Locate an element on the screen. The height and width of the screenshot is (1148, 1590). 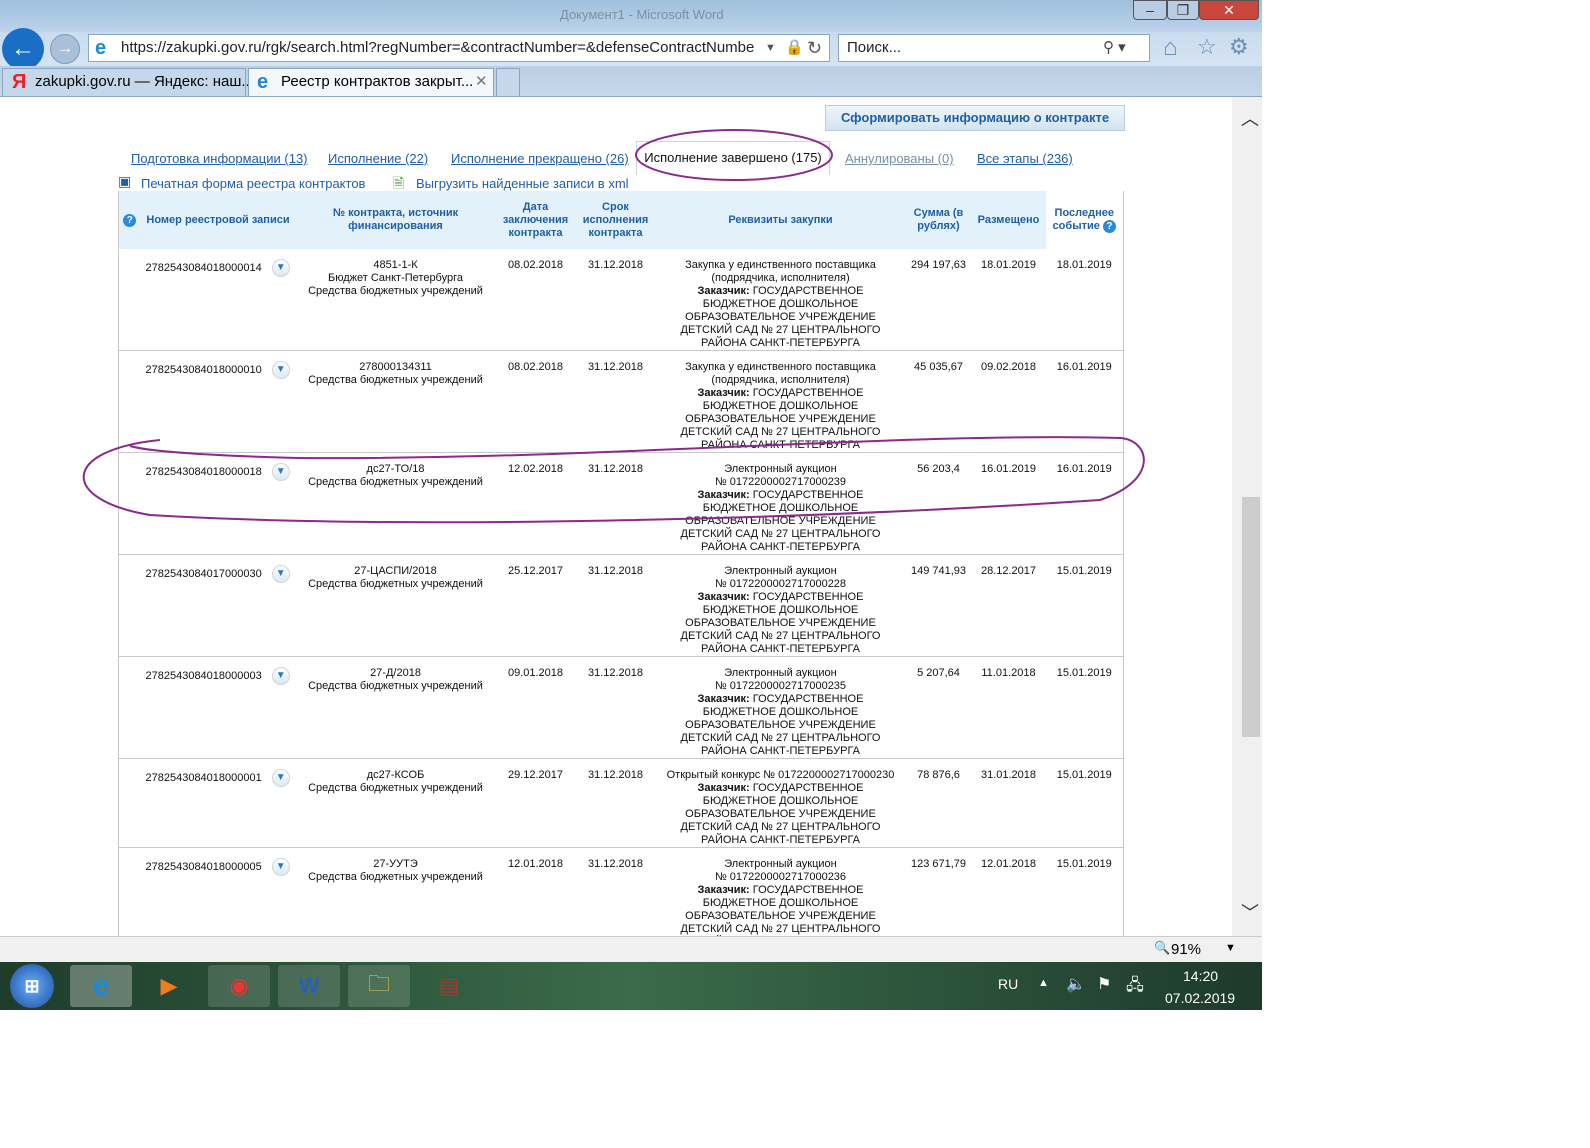
flag-icon: ⚑ is located at coordinates (1104, 984).